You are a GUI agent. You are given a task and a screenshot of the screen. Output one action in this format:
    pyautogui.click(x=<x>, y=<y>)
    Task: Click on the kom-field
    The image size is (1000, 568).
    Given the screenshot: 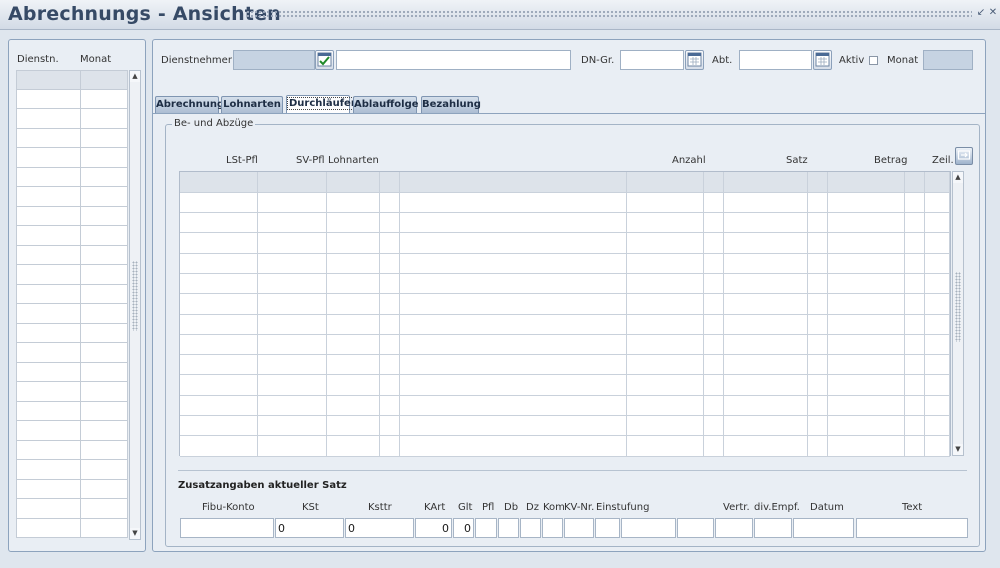 What is the action you would take?
    pyautogui.click(x=552, y=528)
    